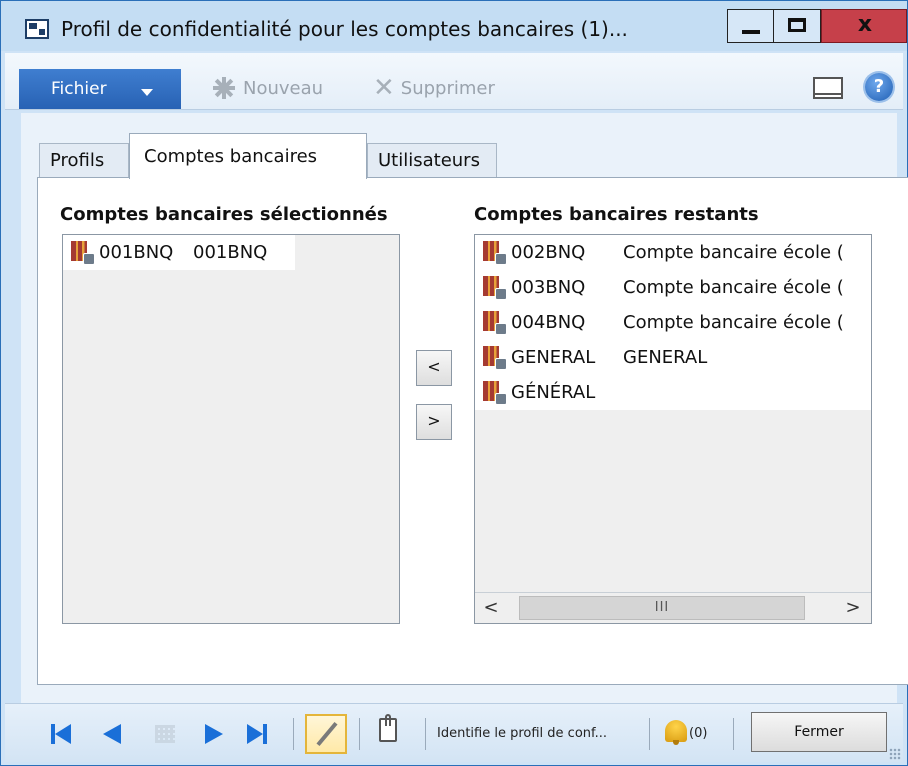 The height and width of the screenshot is (766, 908). I want to click on first-record-icon, so click(61, 734).